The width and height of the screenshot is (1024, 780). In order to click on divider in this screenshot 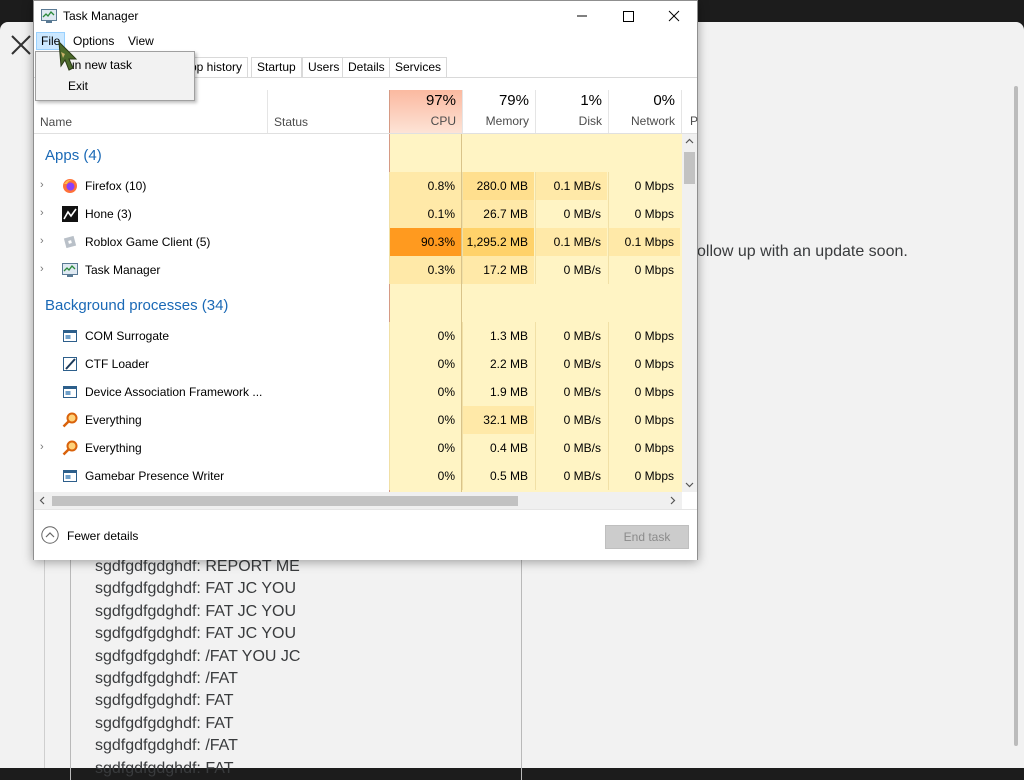, I will do `click(44, 664)`.